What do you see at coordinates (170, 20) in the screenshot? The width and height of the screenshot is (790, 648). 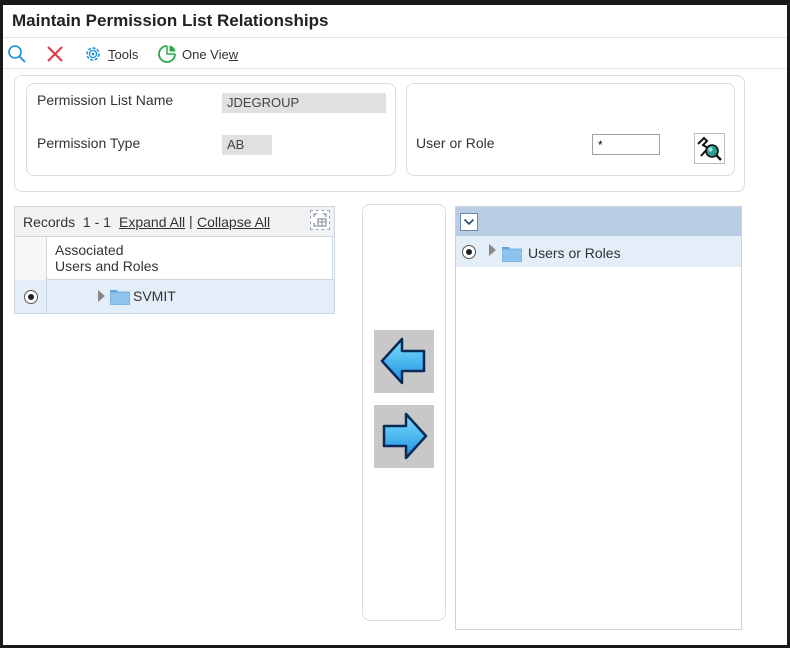 I see `page-title: Maintain Permission List Relationships` at bounding box center [170, 20].